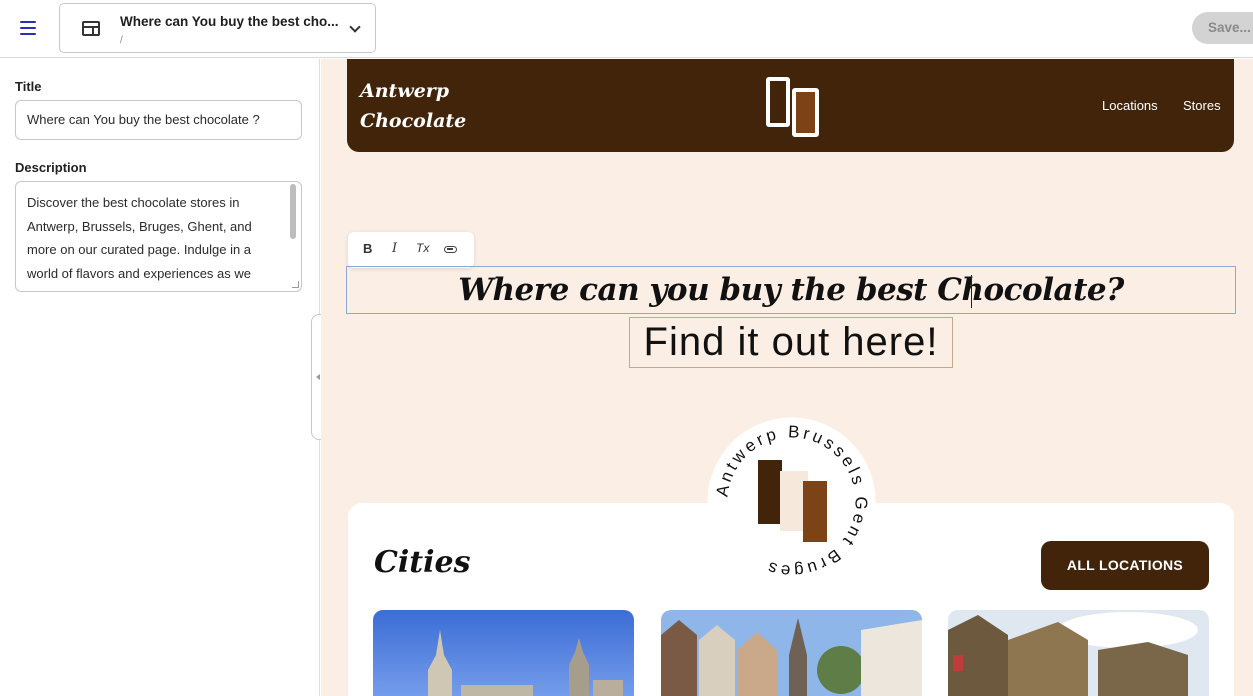  I want to click on brand-line-1: Antwerp, so click(405, 91).